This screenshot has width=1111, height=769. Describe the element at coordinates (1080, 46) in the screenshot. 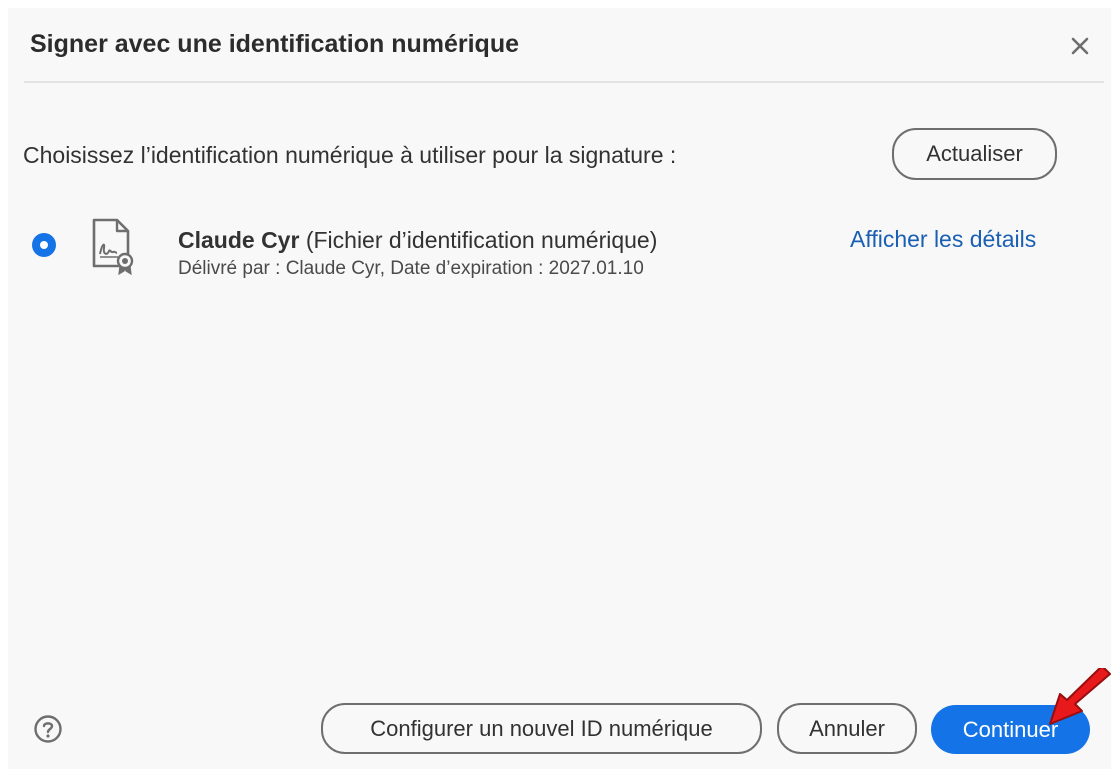

I see `close-icon` at that location.